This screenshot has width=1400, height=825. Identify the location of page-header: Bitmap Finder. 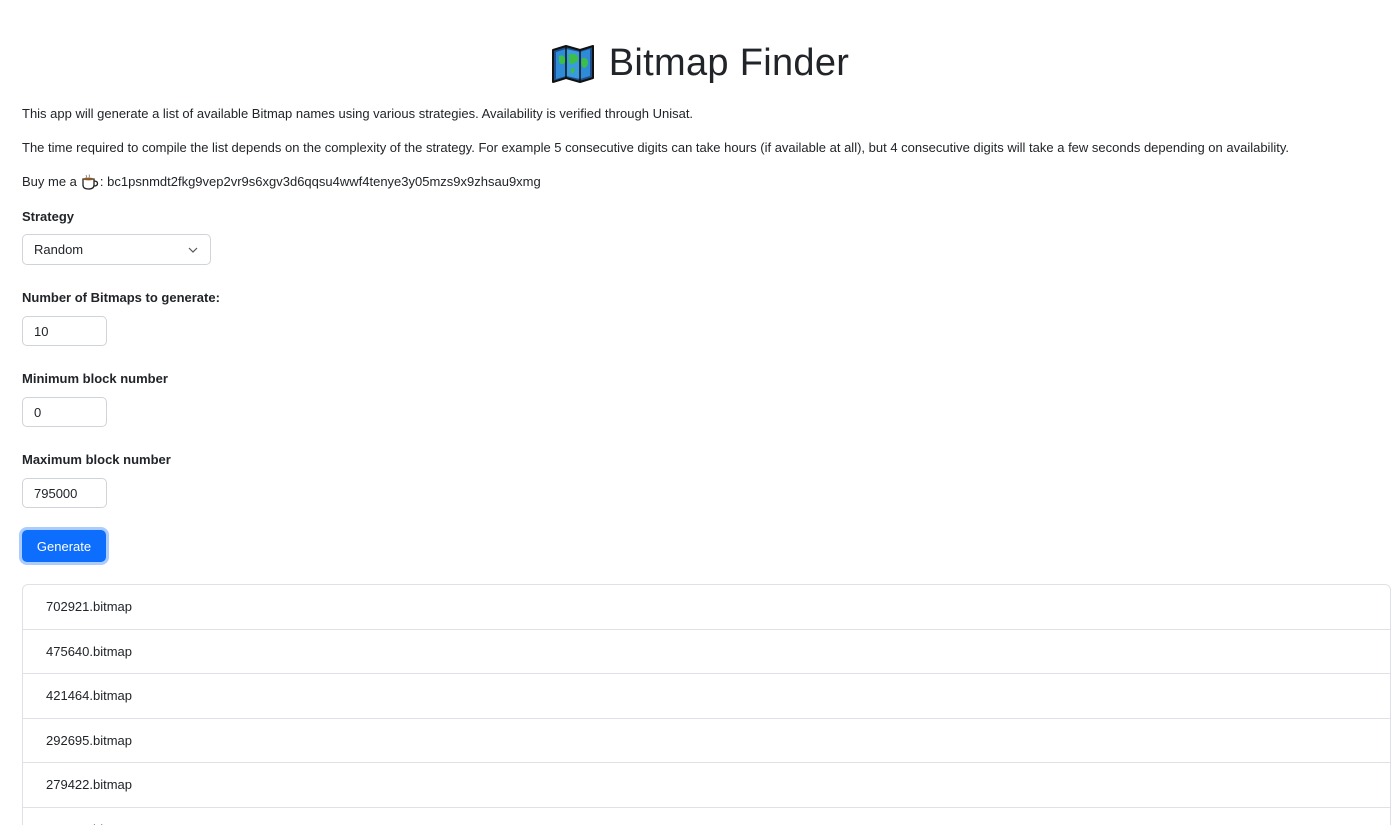
(700, 63).